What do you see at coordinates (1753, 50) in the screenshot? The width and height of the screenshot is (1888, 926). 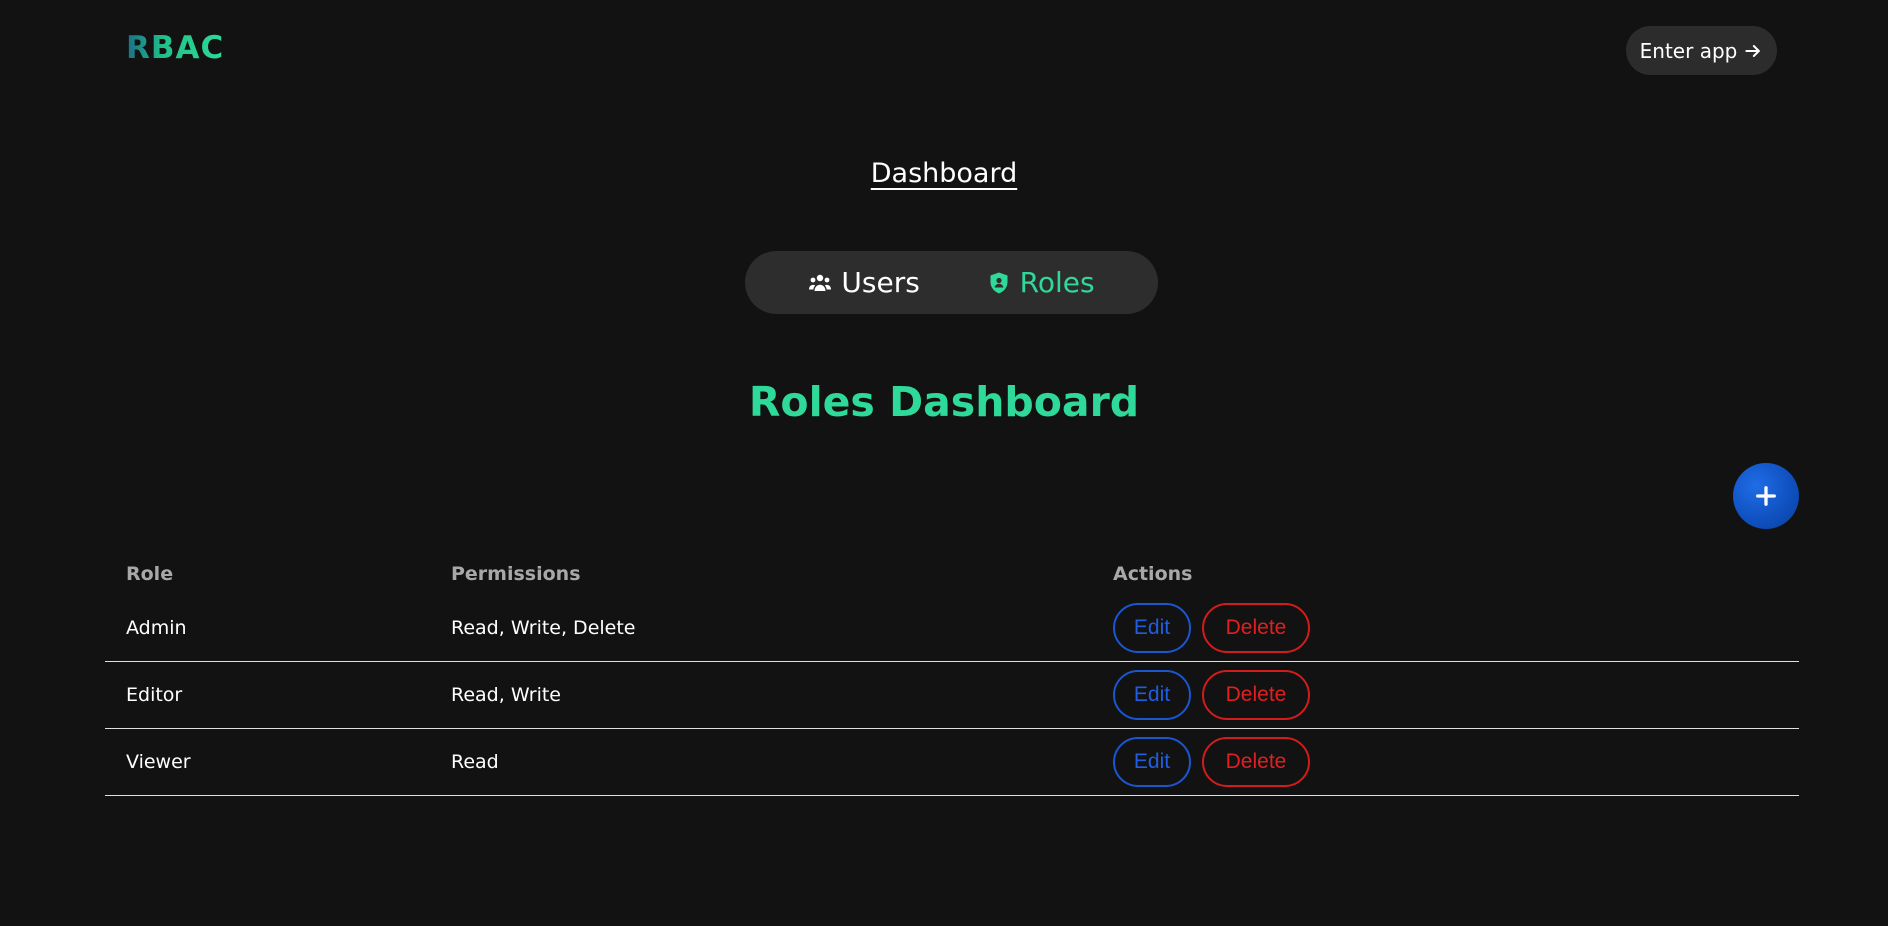 I see `arrow-right-icon` at bounding box center [1753, 50].